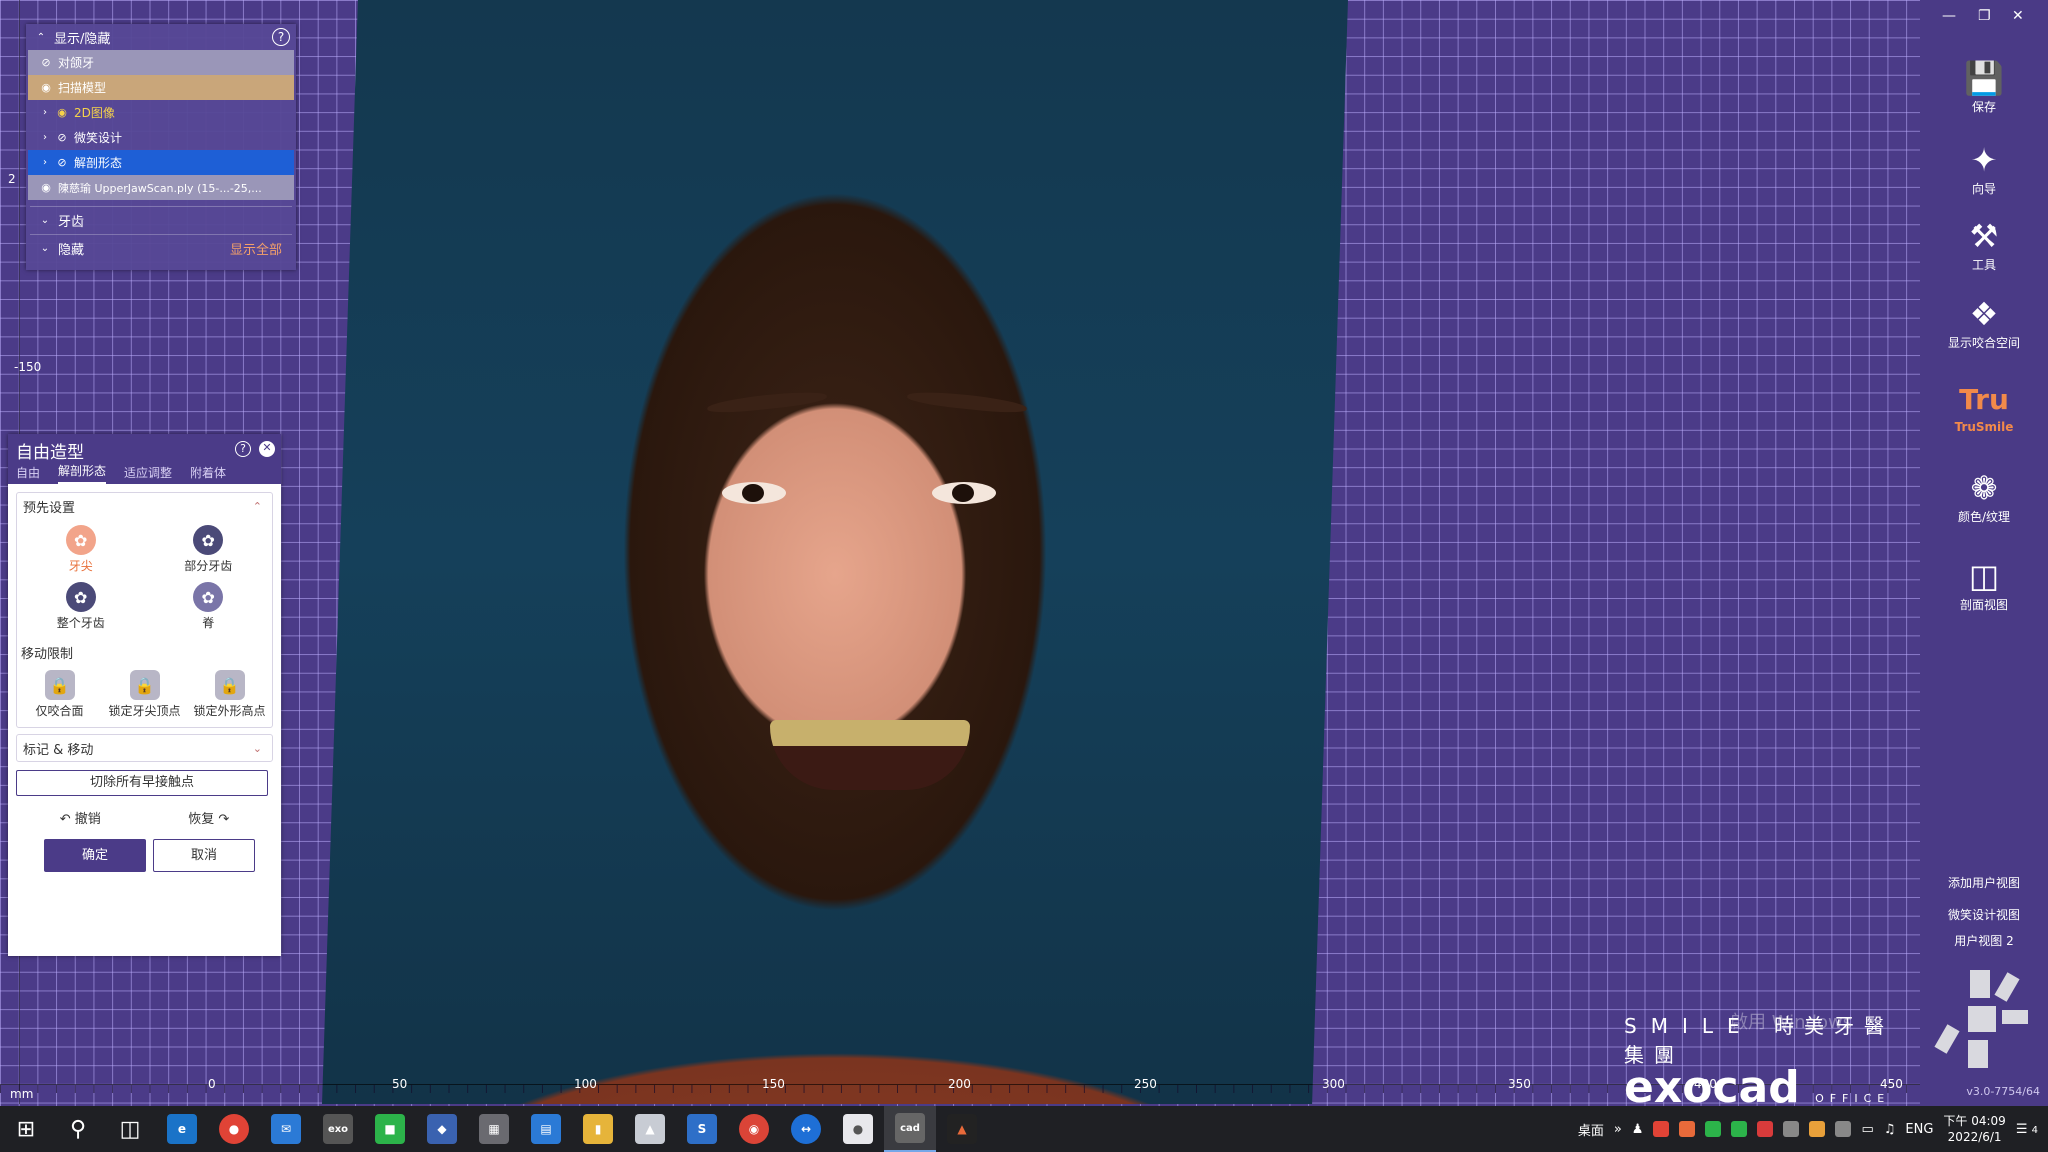 The width and height of the screenshot is (2048, 1152). Describe the element at coordinates (1890, 1129) in the screenshot. I see `volume-icon: ♫` at that location.